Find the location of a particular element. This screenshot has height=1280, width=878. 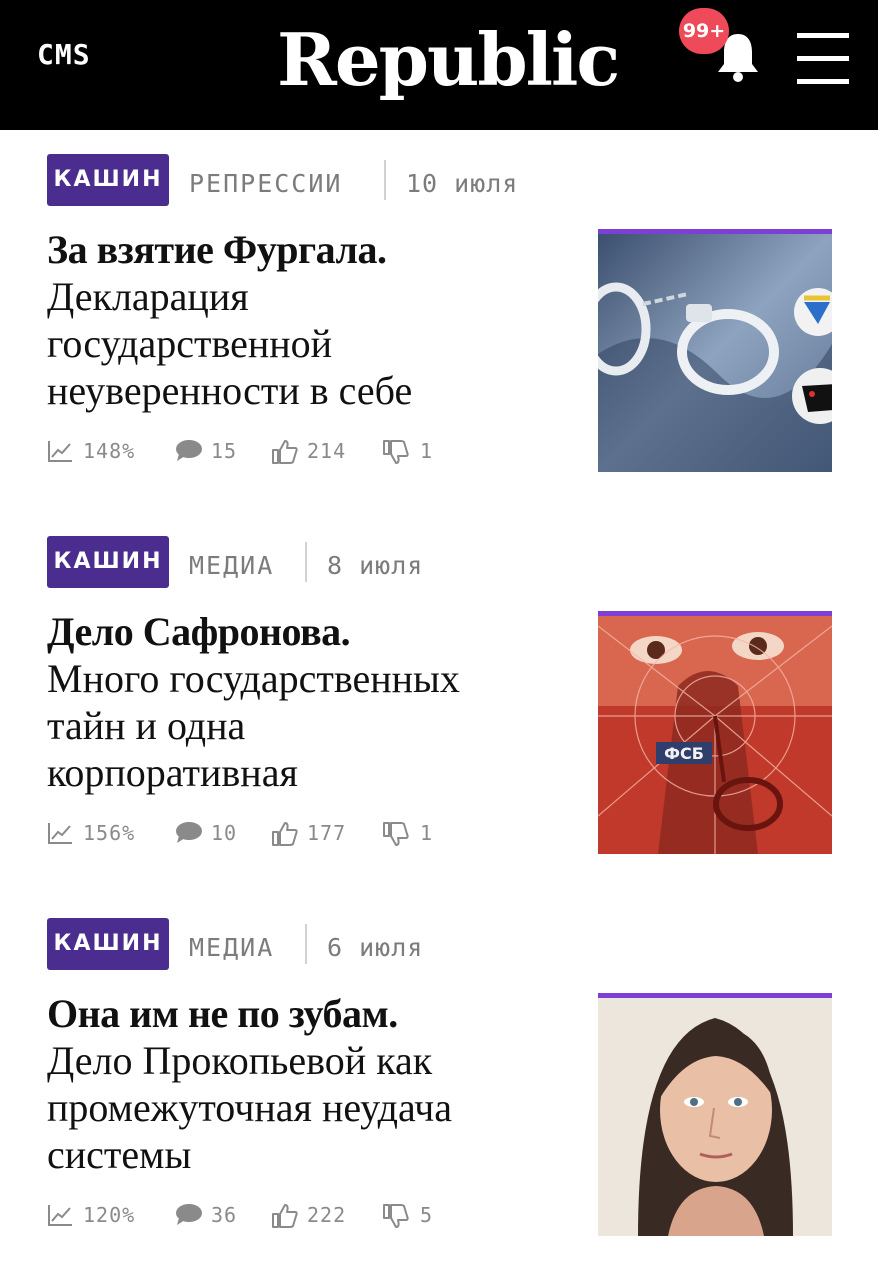

handcuffs-illustration is located at coordinates (715, 353).